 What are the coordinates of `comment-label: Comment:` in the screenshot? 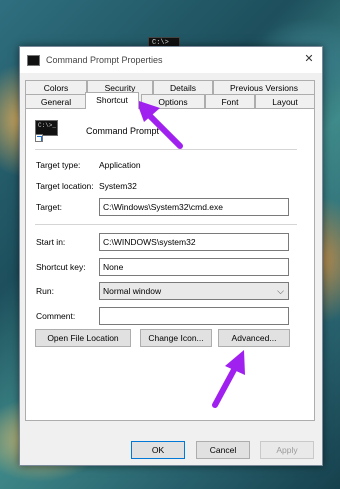 It's located at (56, 316).